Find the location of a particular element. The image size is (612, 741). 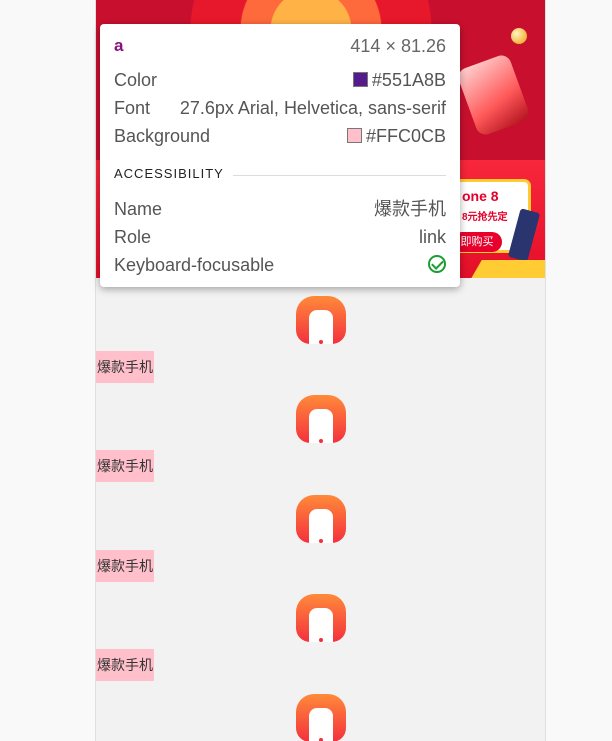

font-value: 27.6px Arial, Helvetica, sans-serif is located at coordinates (312, 108).